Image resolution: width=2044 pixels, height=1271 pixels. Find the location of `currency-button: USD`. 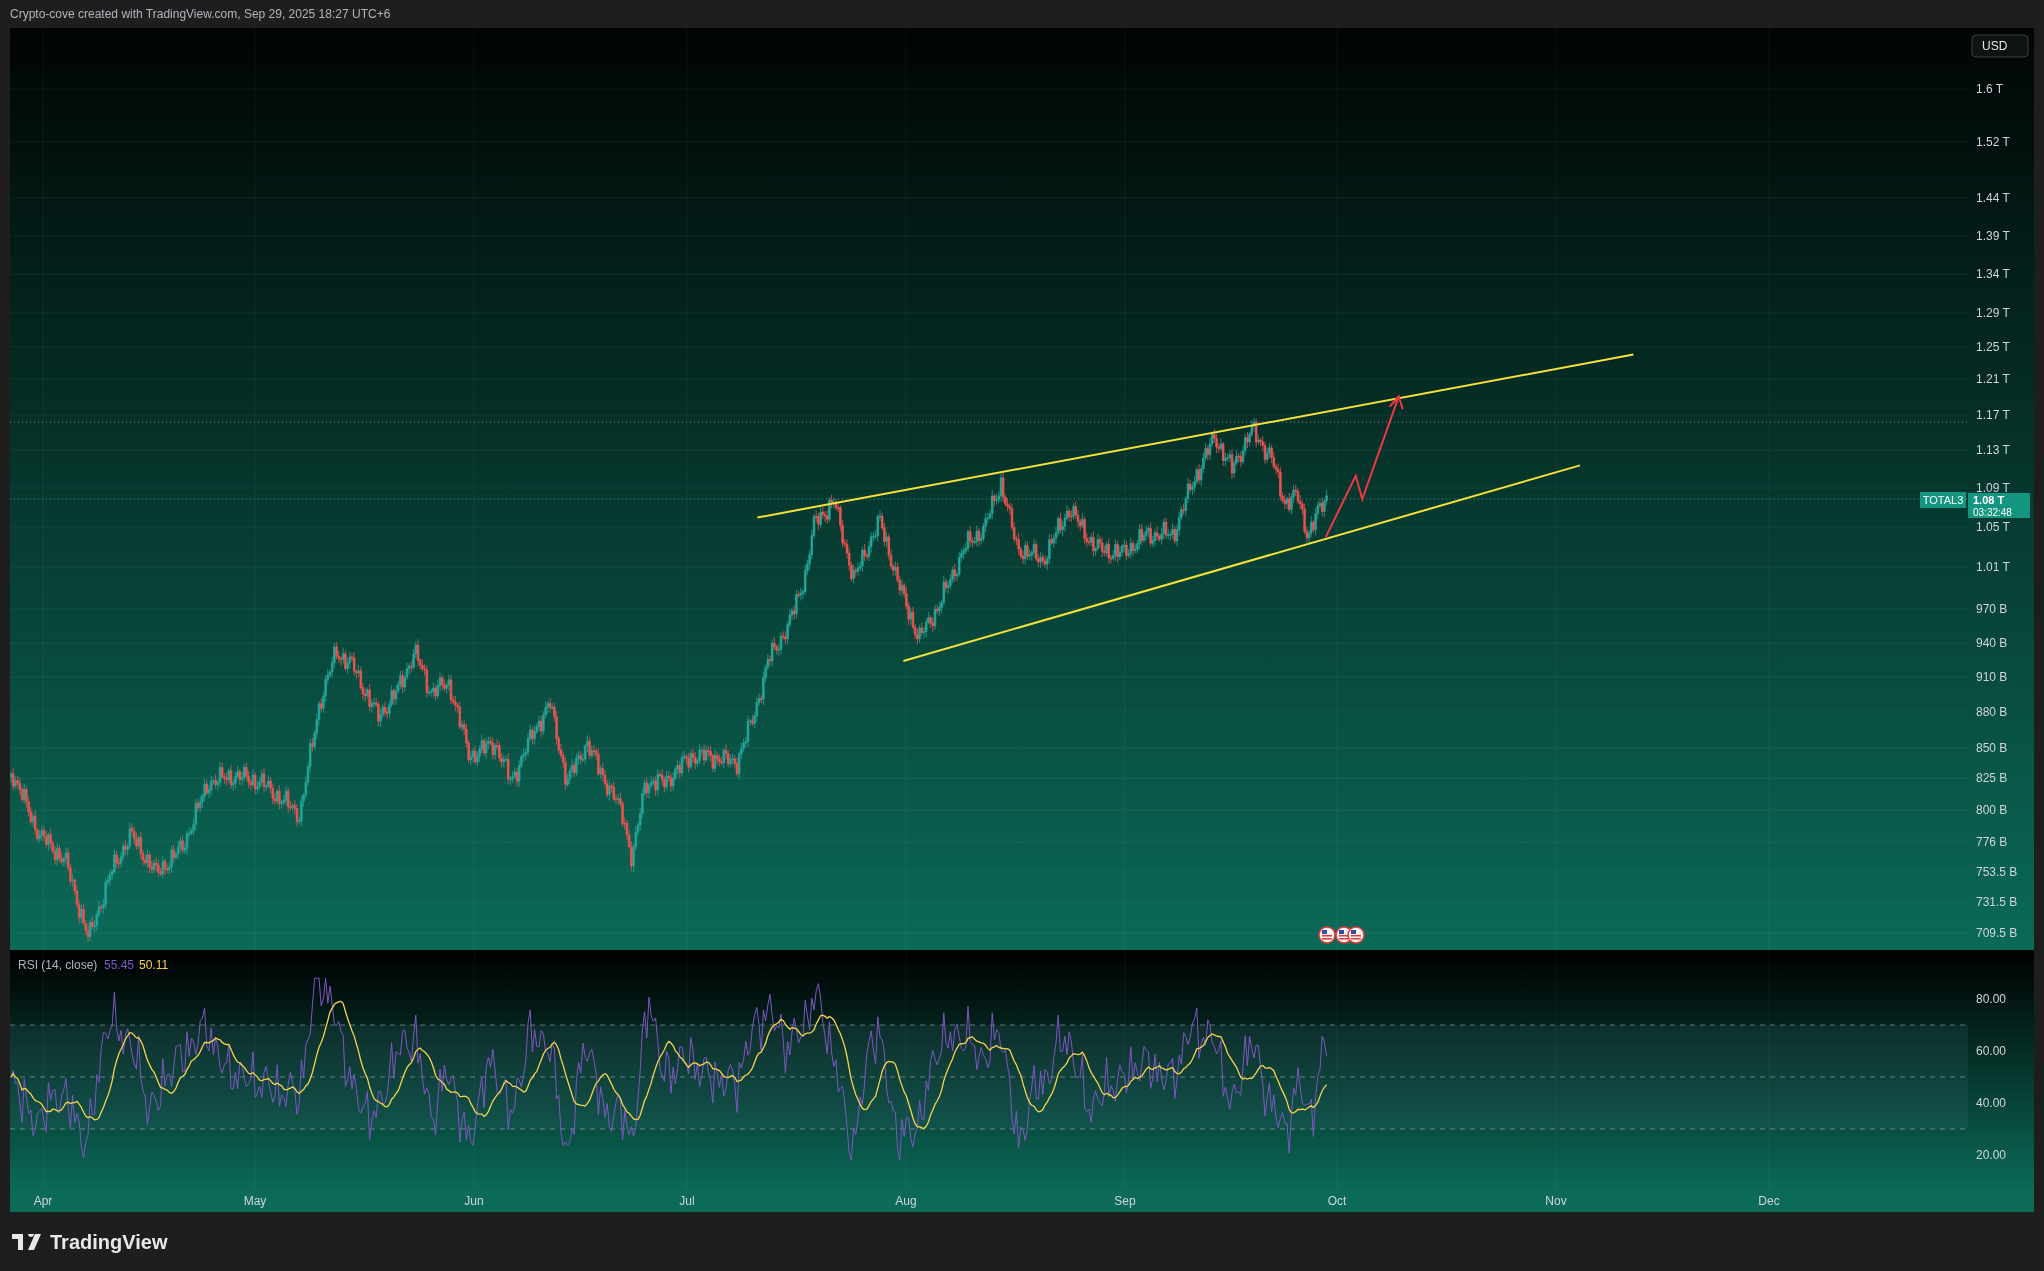

currency-button: USD is located at coordinates (2000, 46).